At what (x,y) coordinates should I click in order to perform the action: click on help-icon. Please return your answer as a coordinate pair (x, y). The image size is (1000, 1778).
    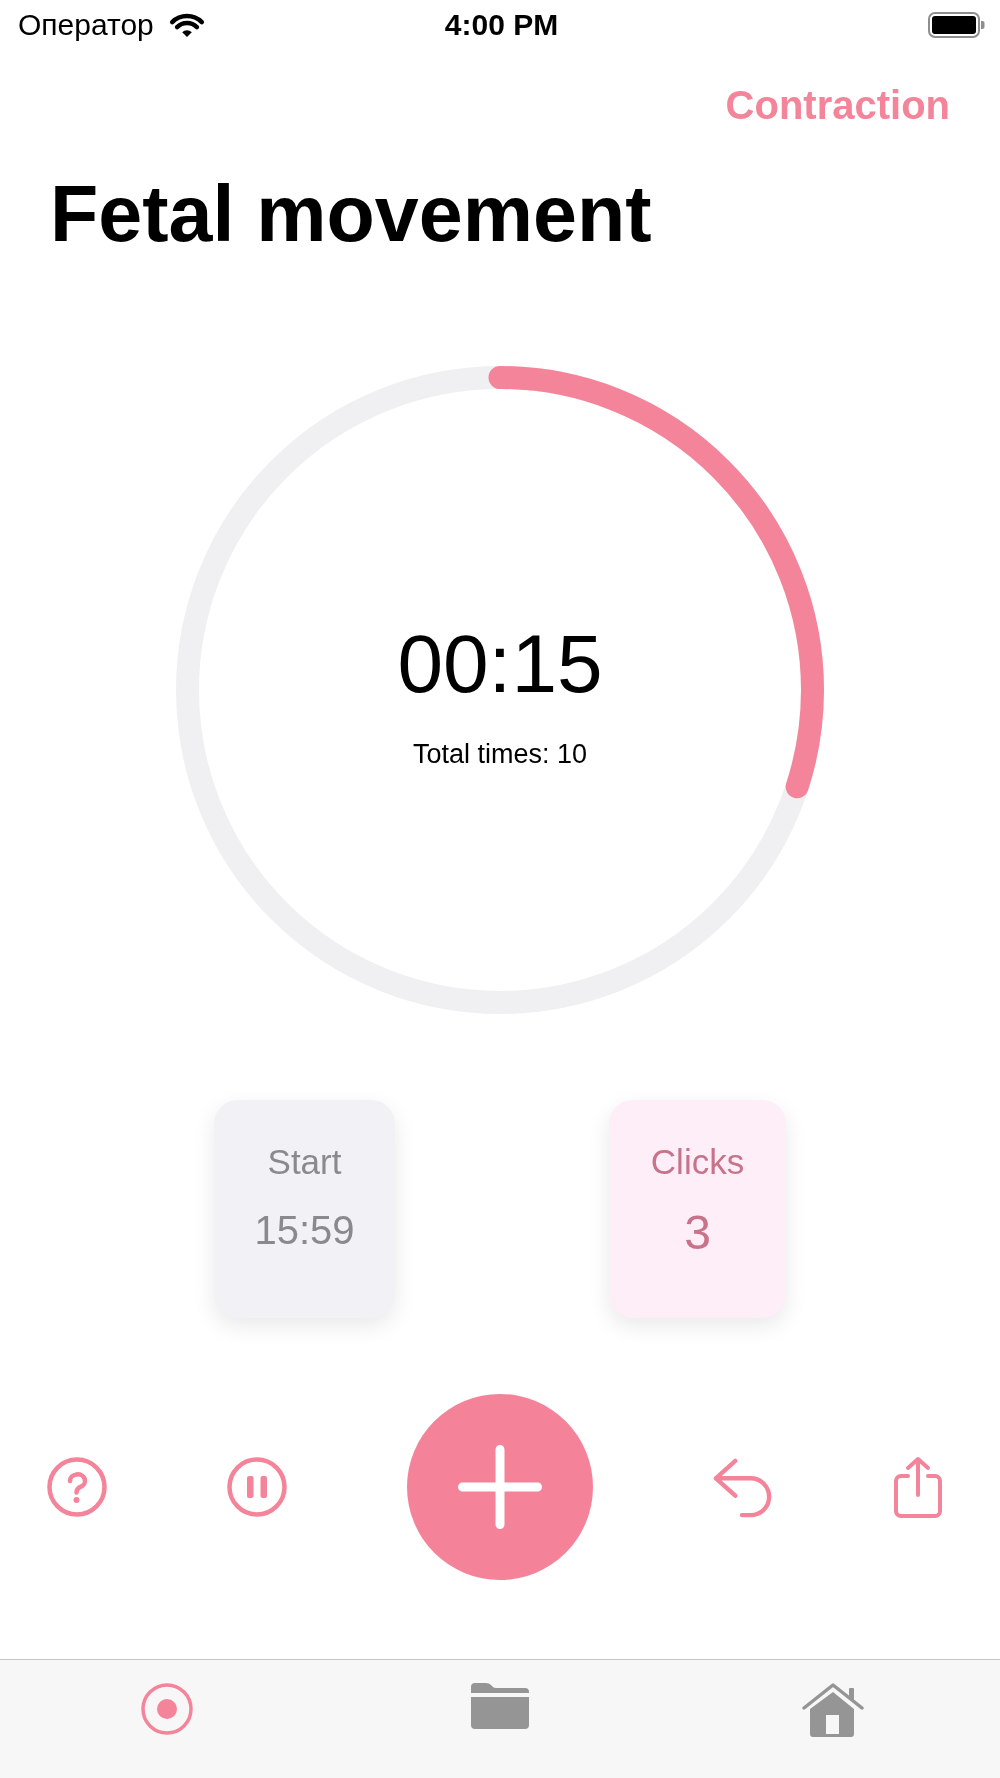
    Looking at the image, I should click on (77, 1487).